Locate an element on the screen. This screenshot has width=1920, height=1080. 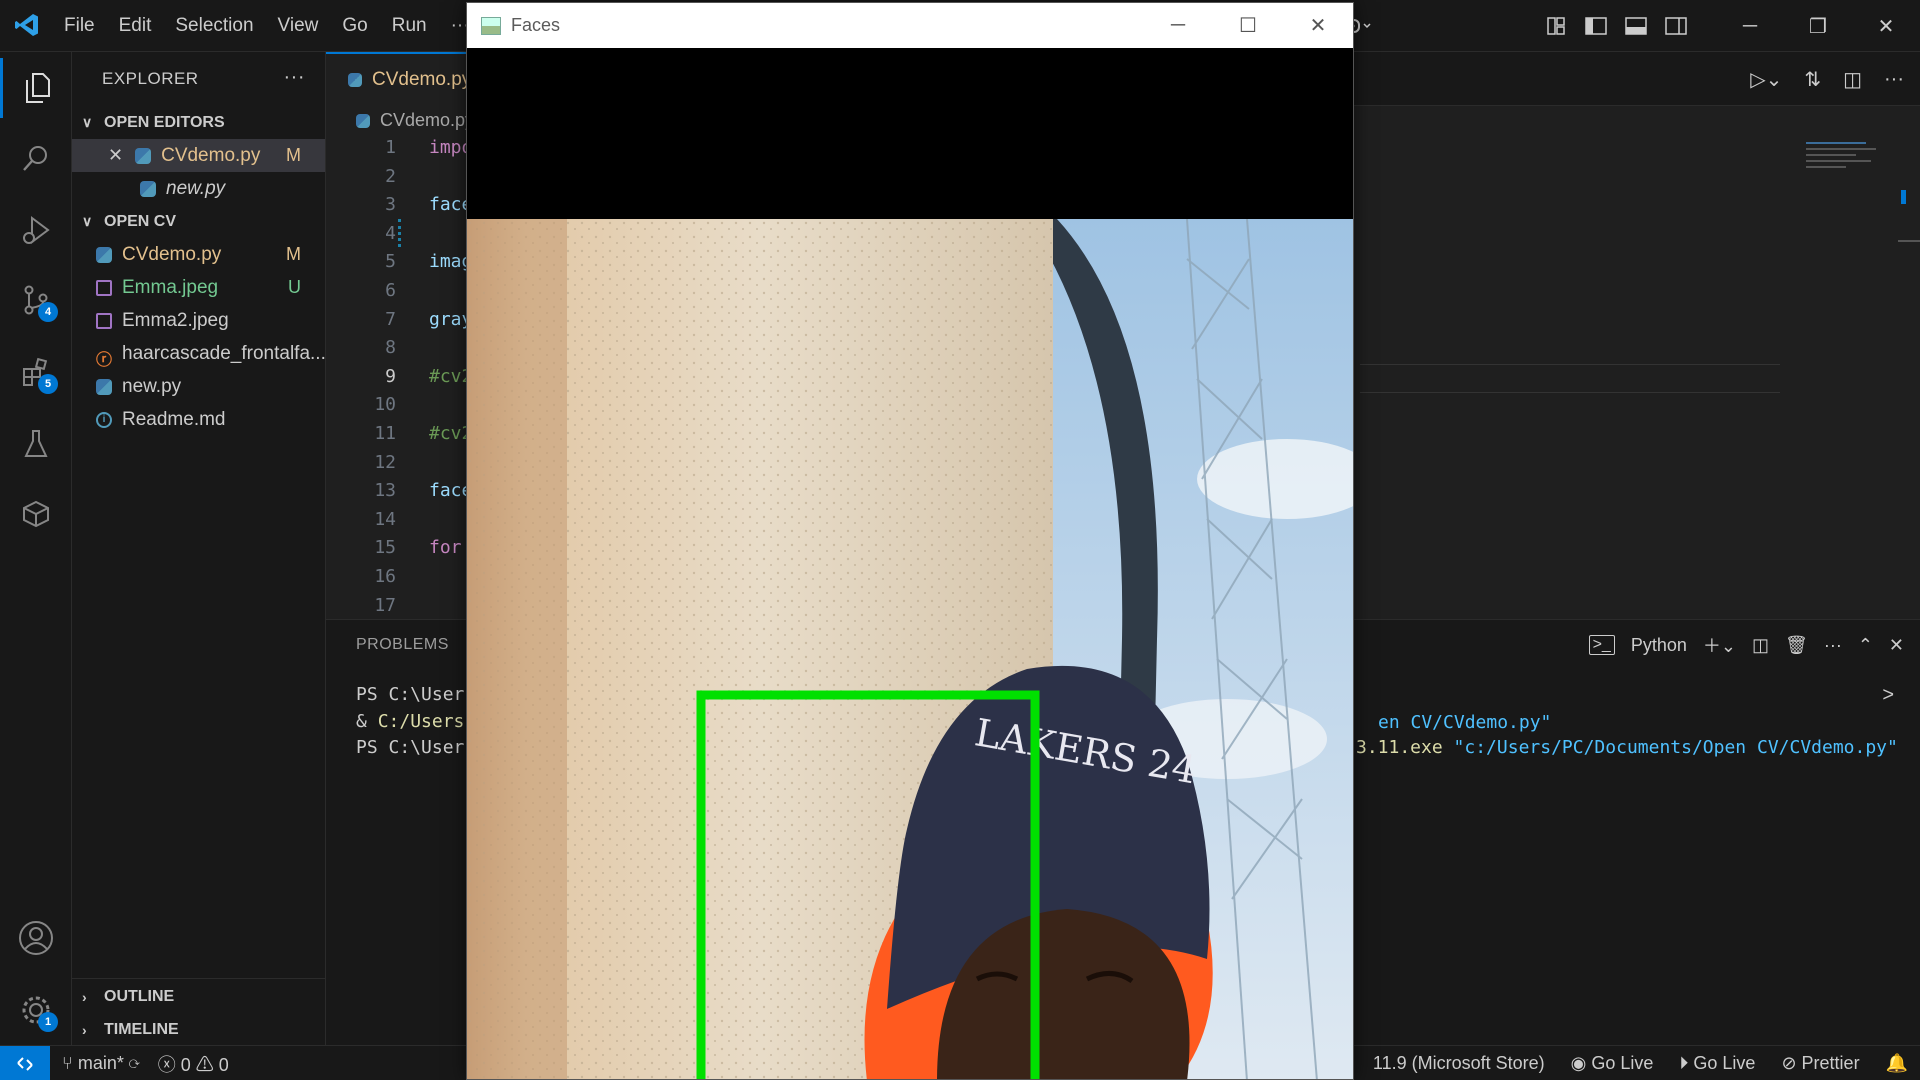
open-editor-item: new.py is located at coordinates (198, 188).